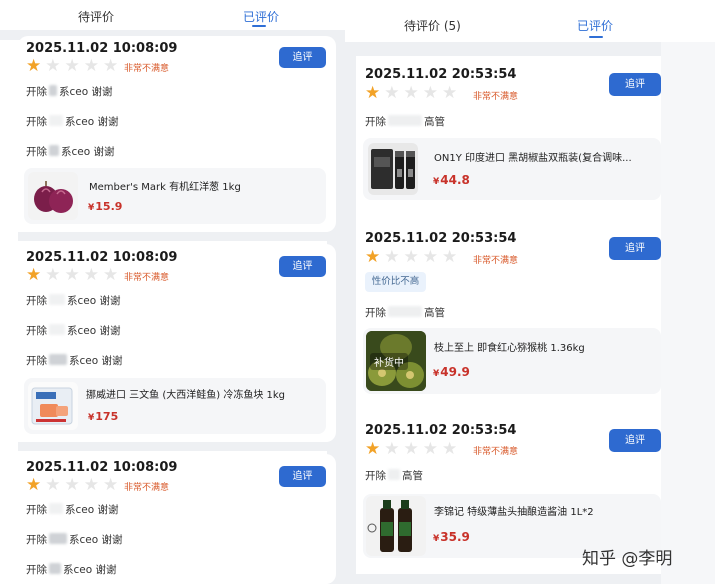 The width and height of the screenshot is (715, 584). Describe the element at coordinates (509, 348) in the screenshot. I see `product-name: 枝上至上 即食红心猕猴桃 1.36kg` at that location.